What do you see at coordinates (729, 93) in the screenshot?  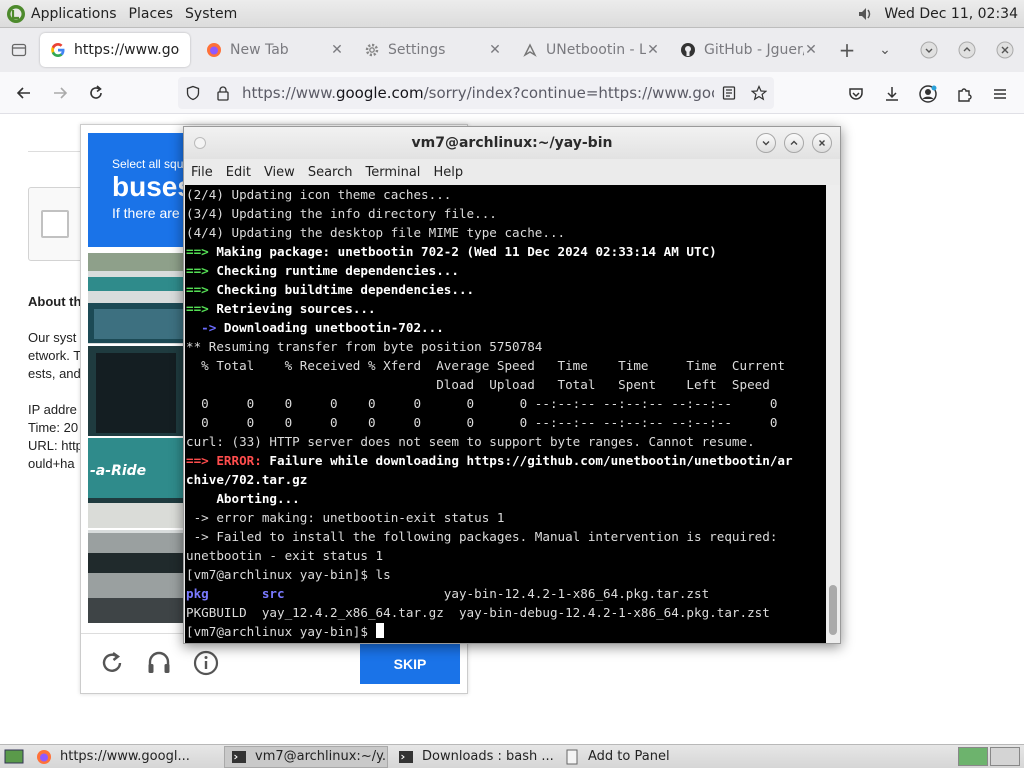 I see `reader-view-icon` at bounding box center [729, 93].